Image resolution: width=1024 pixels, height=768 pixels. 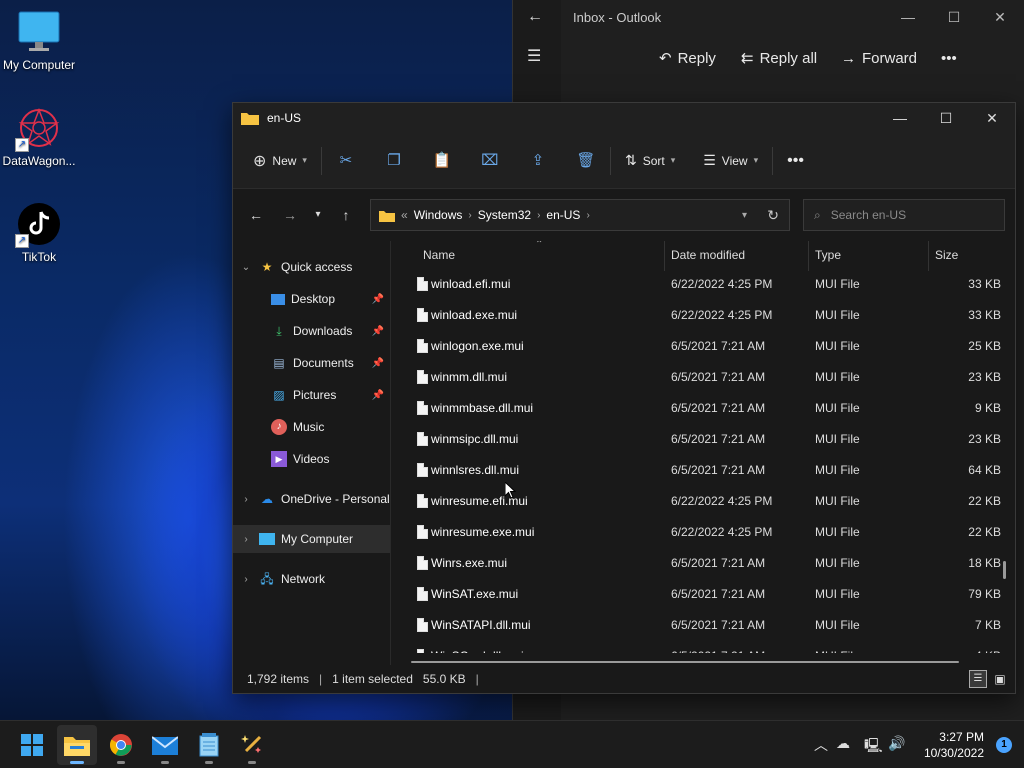 What do you see at coordinates (1000, 679) in the screenshot?
I see `large-icons-view-icon: ▣` at bounding box center [1000, 679].